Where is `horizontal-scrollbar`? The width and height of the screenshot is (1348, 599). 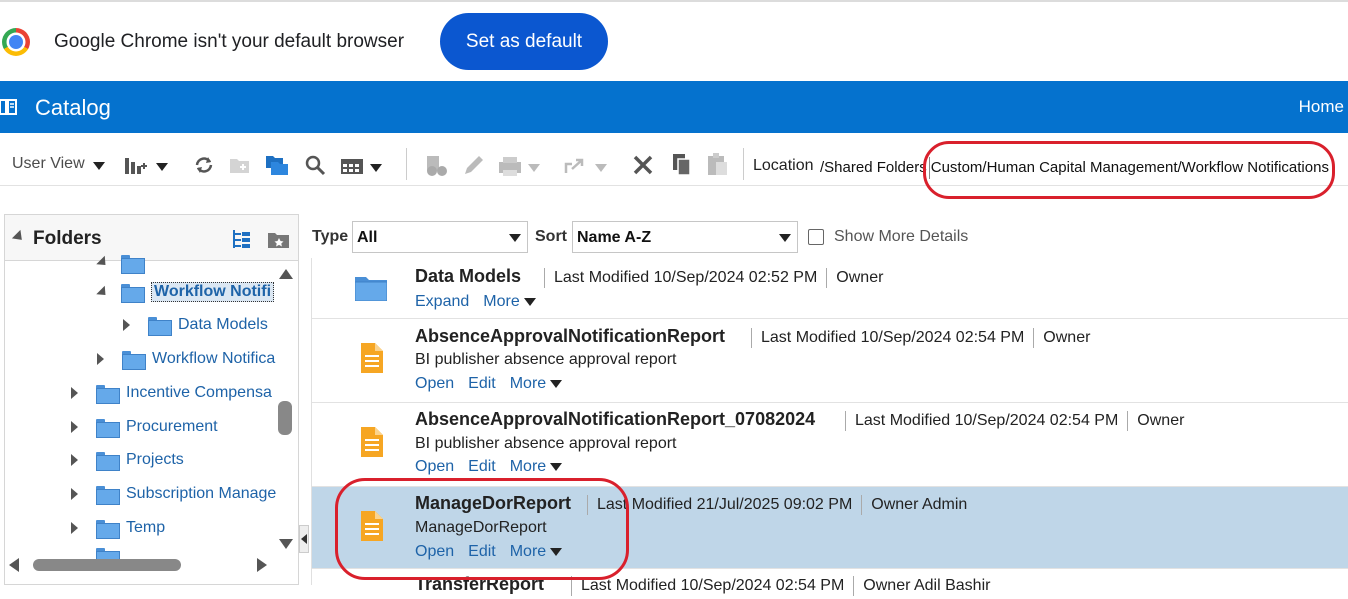 horizontal-scrollbar is located at coordinates (138, 565).